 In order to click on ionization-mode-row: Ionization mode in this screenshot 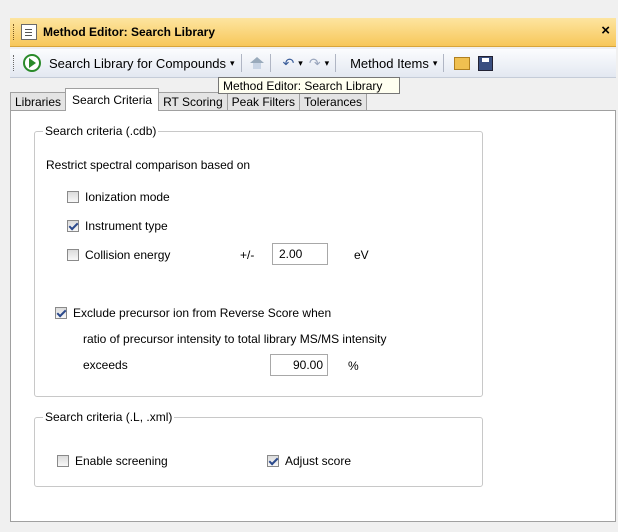, I will do `click(118, 197)`.